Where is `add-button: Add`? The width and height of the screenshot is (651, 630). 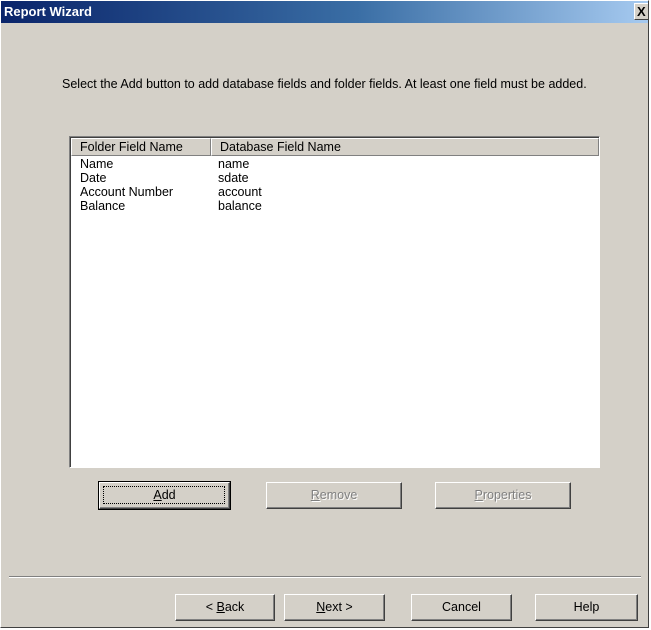 add-button: Add is located at coordinates (164, 495).